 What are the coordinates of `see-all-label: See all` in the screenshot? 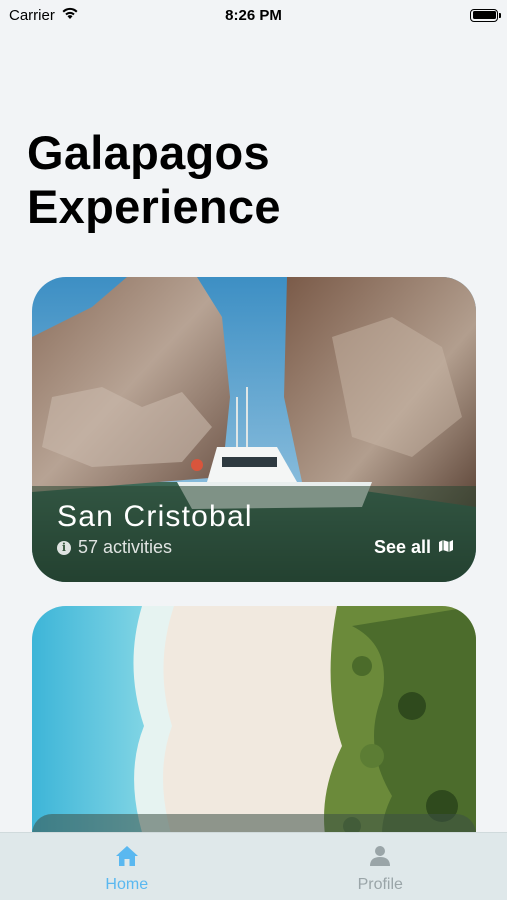 It's located at (402, 547).